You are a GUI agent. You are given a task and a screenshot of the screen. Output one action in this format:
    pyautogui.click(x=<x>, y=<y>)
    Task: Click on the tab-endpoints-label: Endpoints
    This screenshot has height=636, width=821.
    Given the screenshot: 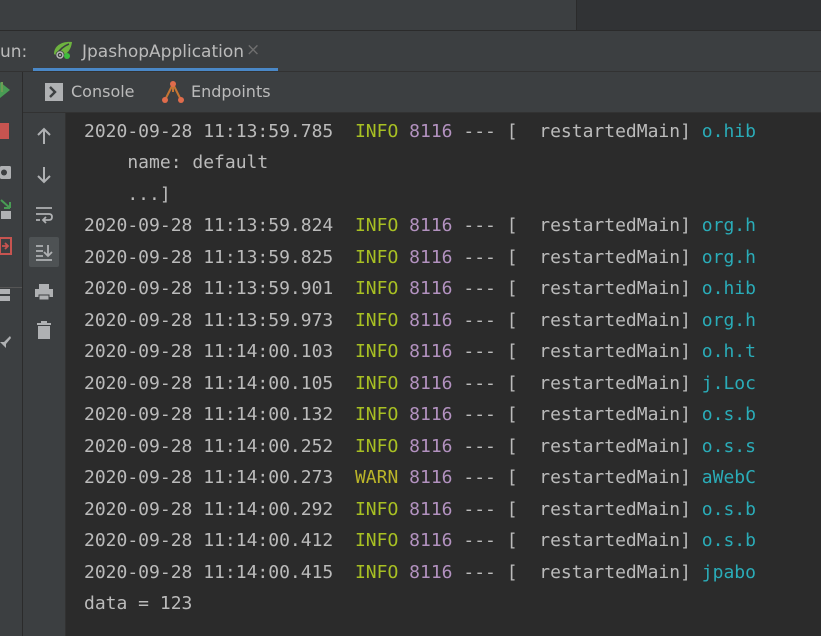 What is the action you would take?
    pyautogui.click(x=231, y=91)
    